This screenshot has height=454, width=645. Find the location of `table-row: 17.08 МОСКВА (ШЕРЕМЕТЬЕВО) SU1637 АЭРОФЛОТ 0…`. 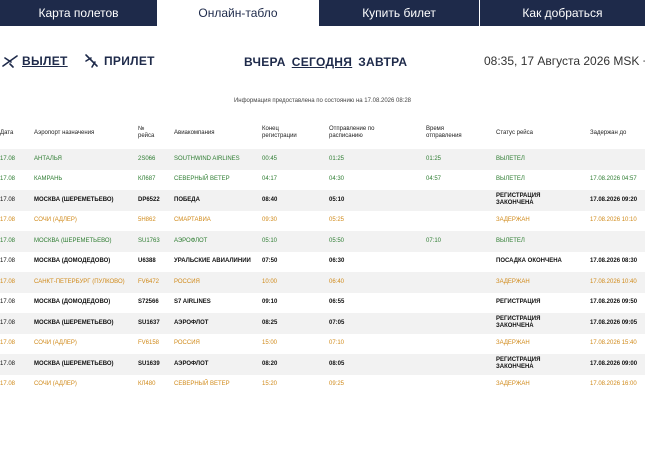

table-row: 17.08 МОСКВА (ШЕРЕМЕТЬЕВО) SU1637 АЭРОФЛОТ 0… is located at coordinates (322, 323).